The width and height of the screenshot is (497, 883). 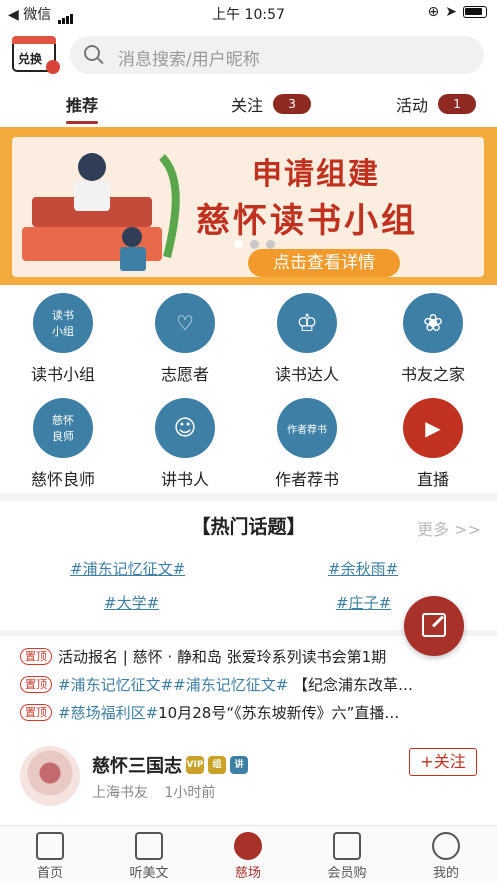 I want to click on grid-item-reading-expert: ♔ 读书达人, so click(x=307, y=339).